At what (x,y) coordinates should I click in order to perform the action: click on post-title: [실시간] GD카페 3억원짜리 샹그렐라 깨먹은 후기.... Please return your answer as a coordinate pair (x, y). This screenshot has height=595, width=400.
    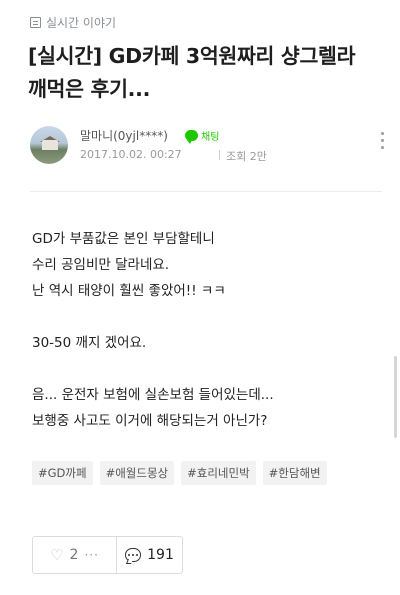
    Looking at the image, I should click on (192, 72).